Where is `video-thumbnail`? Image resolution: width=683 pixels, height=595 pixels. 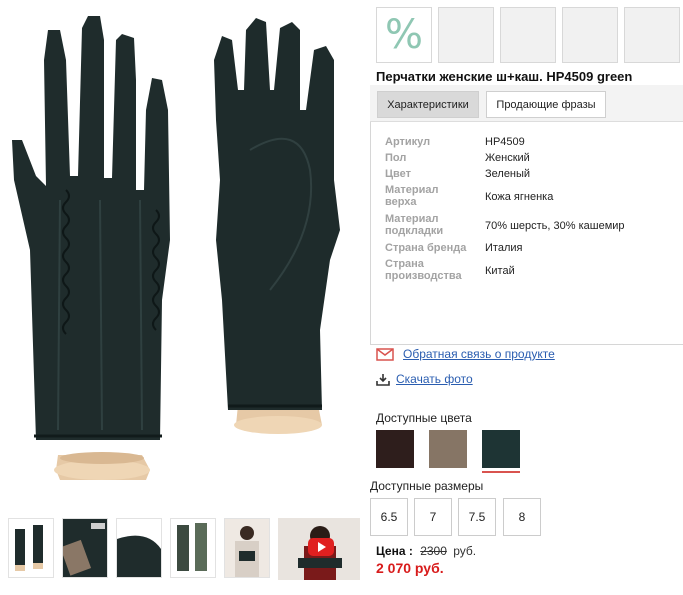
video-thumbnail is located at coordinates (319, 549).